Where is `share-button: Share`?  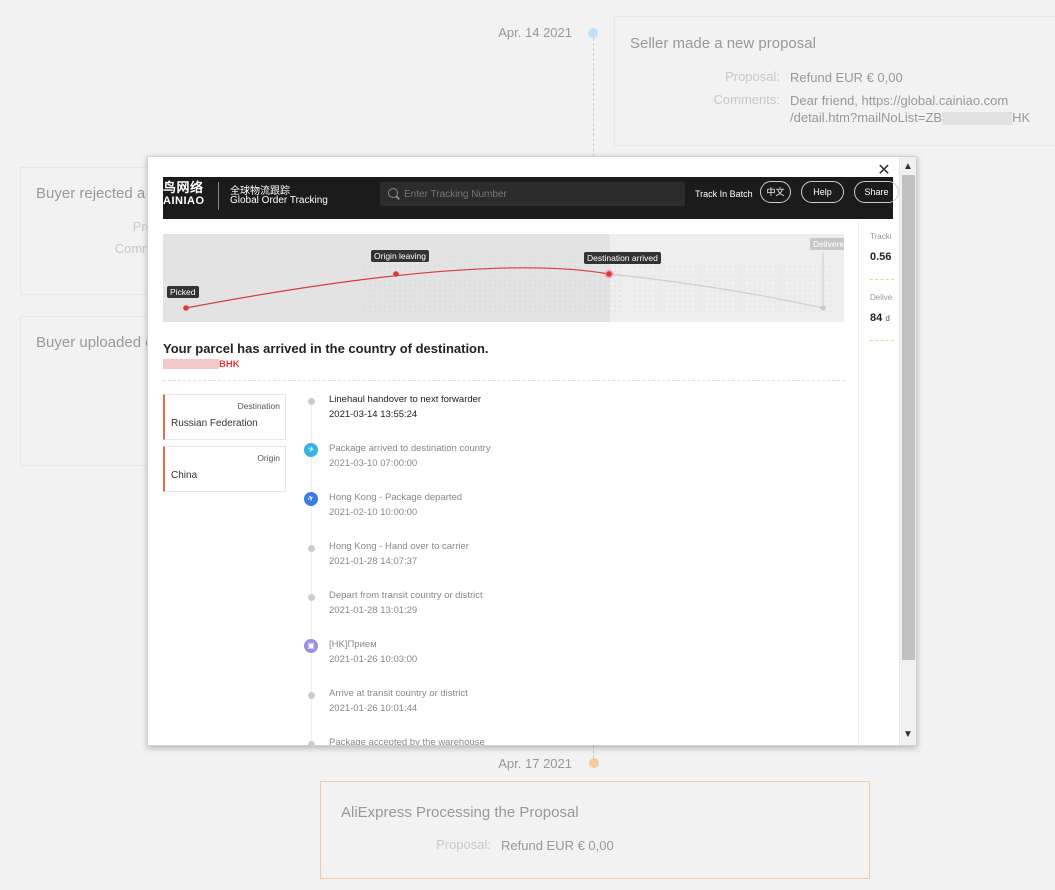 share-button: Share is located at coordinates (876, 192).